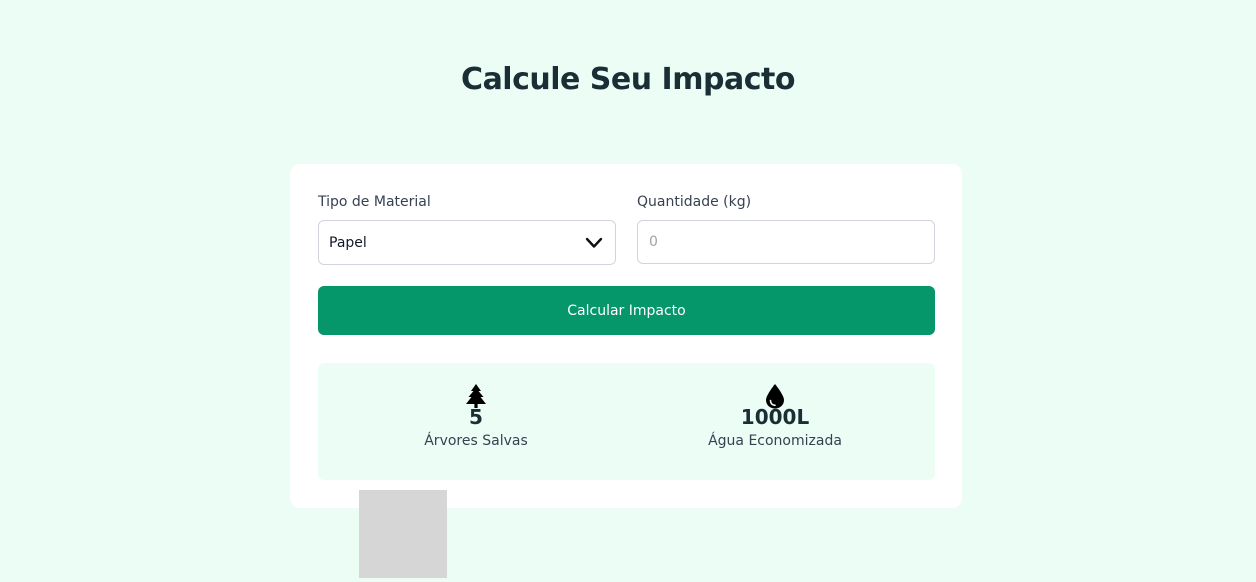  What do you see at coordinates (786, 242) in the screenshot?
I see `quantity-input` at bounding box center [786, 242].